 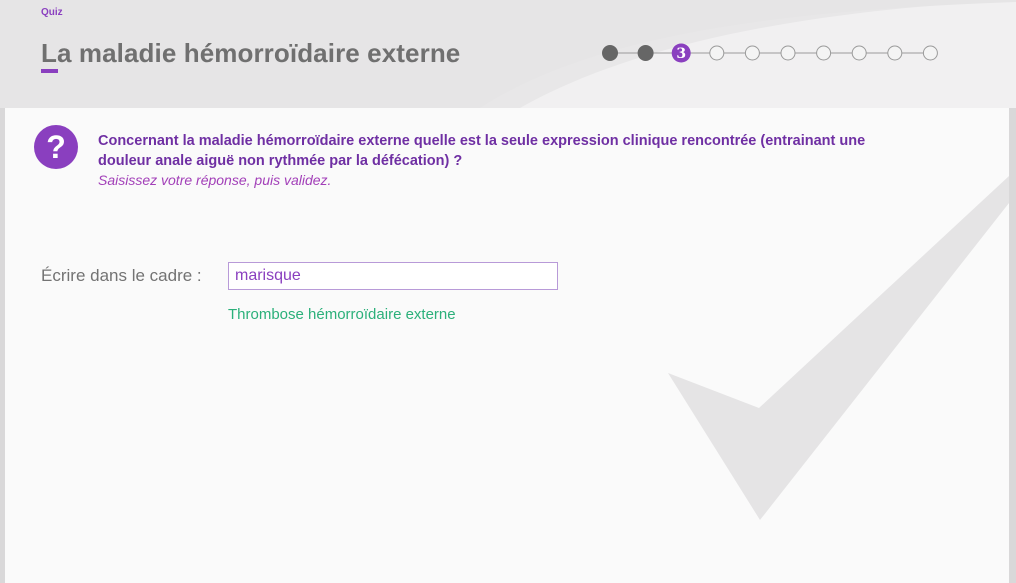 What do you see at coordinates (49, 71) in the screenshot?
I see `title-underline` at bounding box center [49, 71].